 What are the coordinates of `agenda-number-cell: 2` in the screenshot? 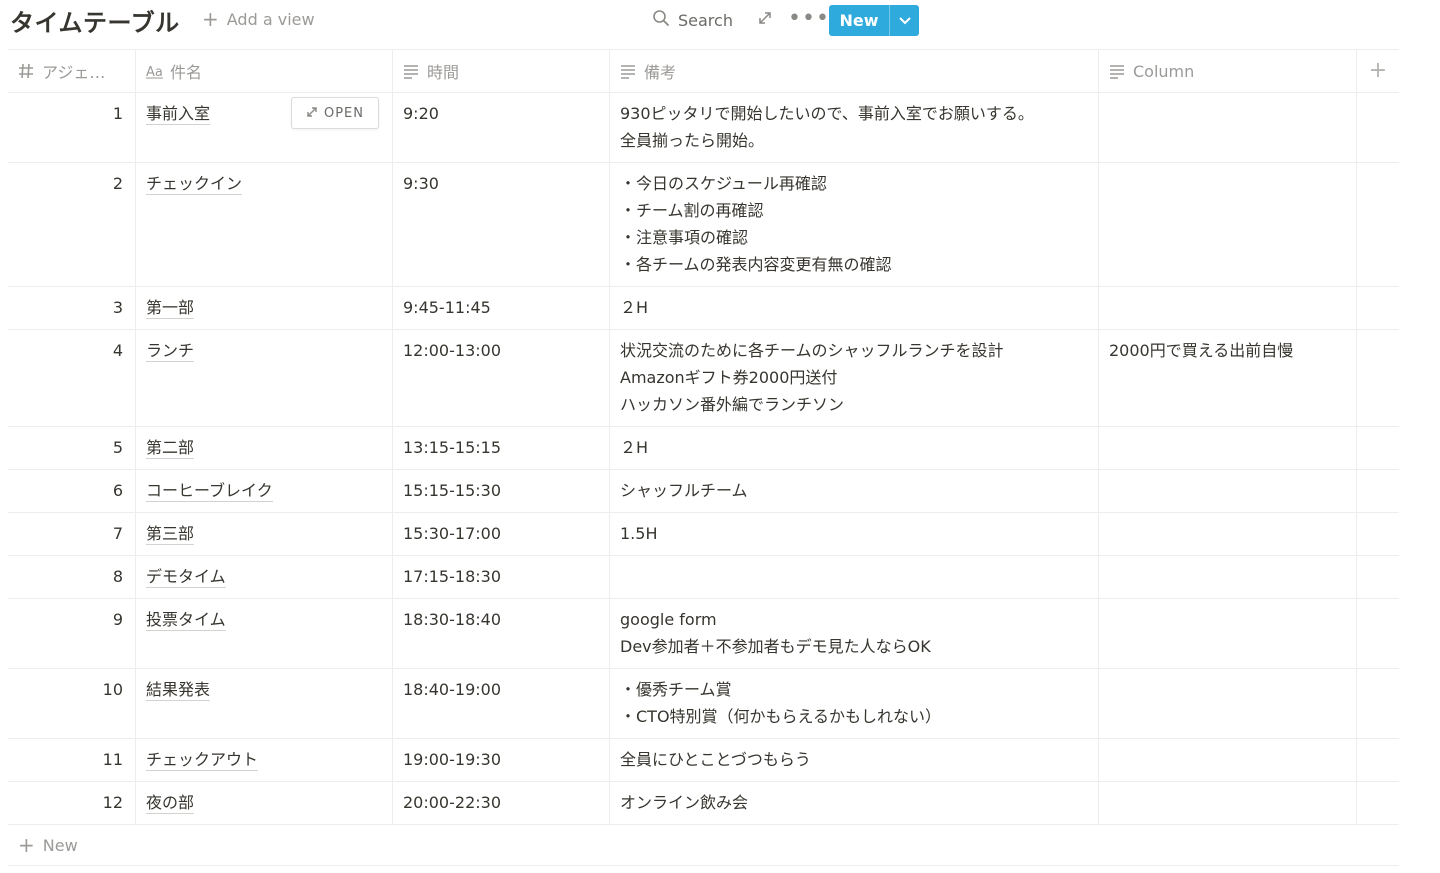 It's located at (72, 224).